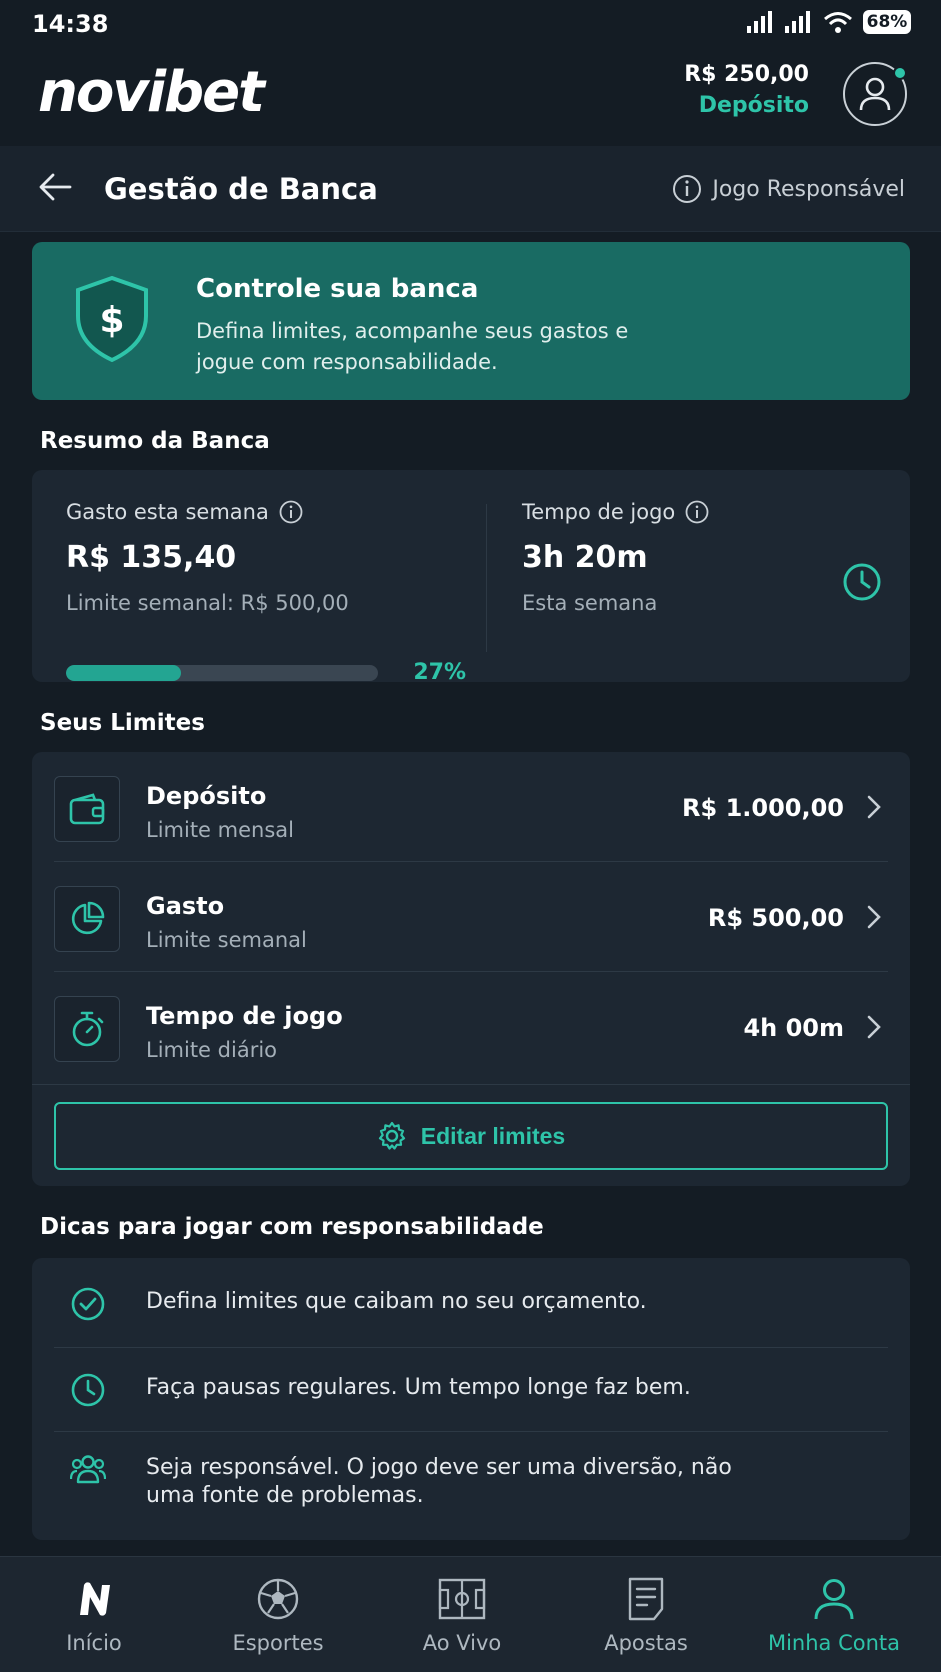 The height and width of the screenshot is (1672, 941). I want to click on limit-name: Depósito, so click(206, 796).